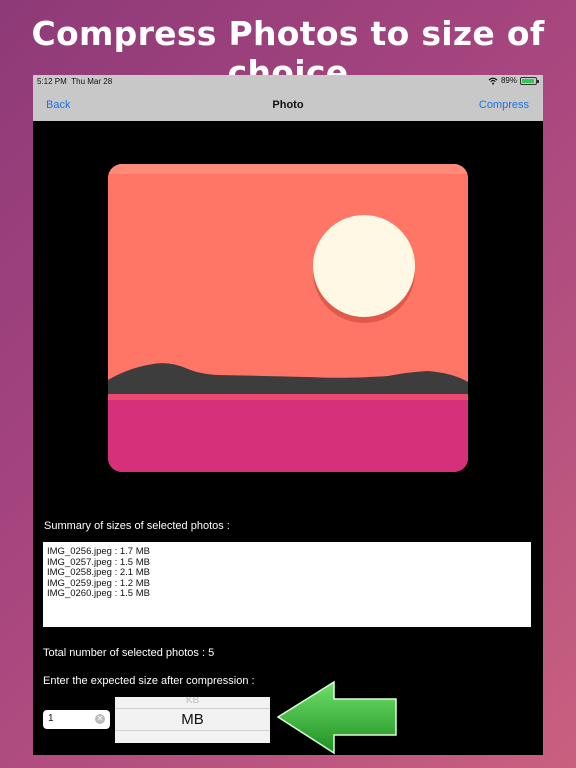  Describe the element at coordinates (52, 81) in the screenshot. I see `status-time-value: 5:12 PM` at that location.